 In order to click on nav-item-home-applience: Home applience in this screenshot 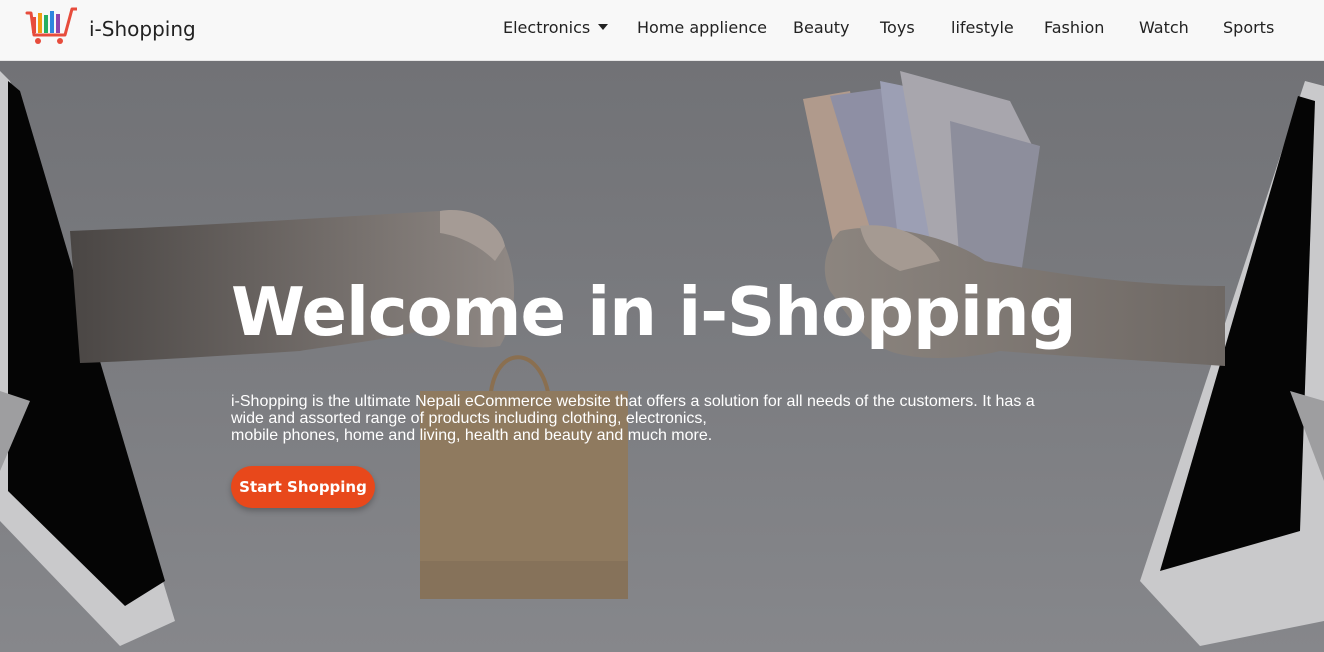, I will do `click(702, 27)`.